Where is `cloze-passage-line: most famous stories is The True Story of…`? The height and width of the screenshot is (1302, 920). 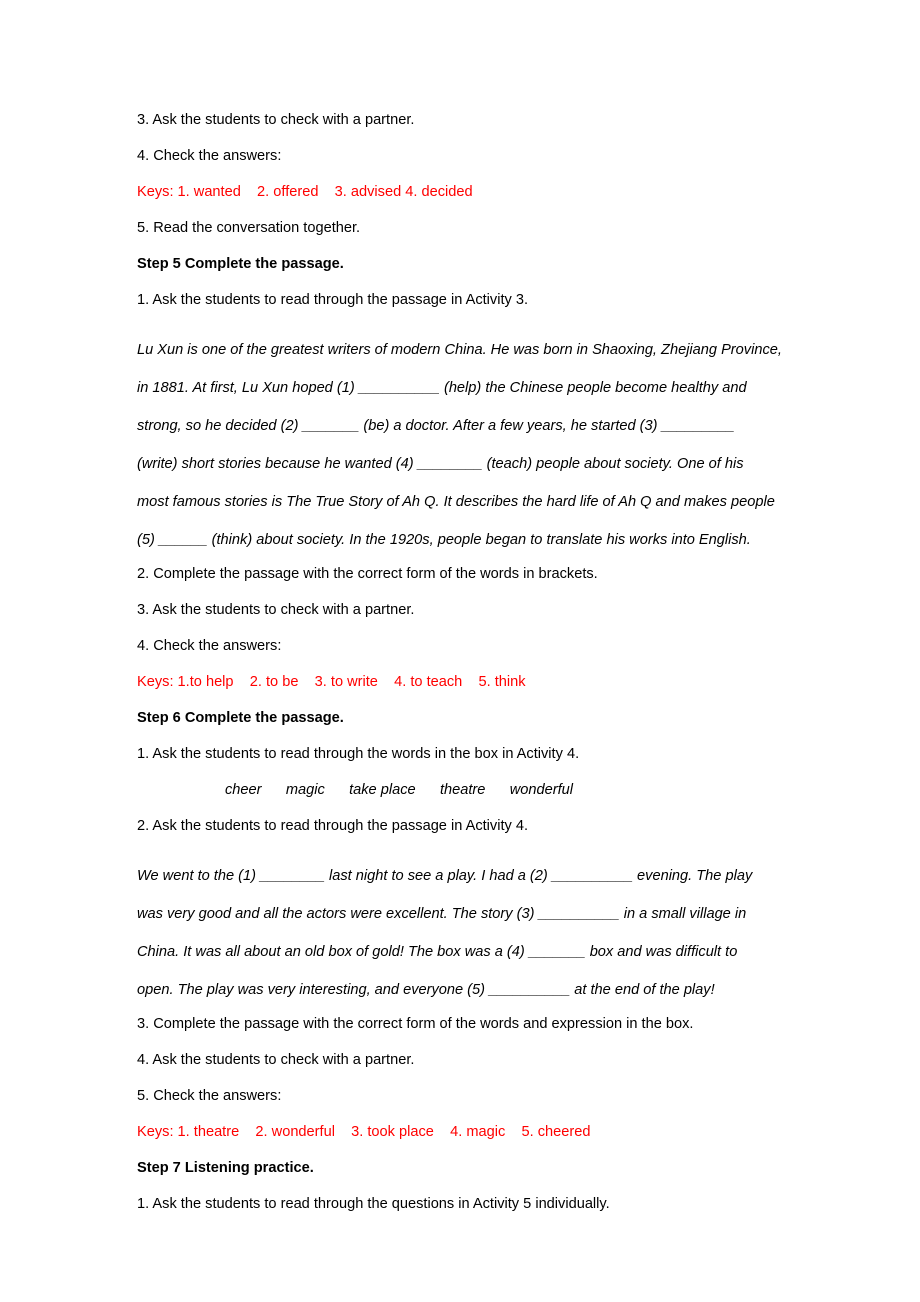 cloze-passage-line: most famous stories is The True Story of… is located at coordinates (456, 502).